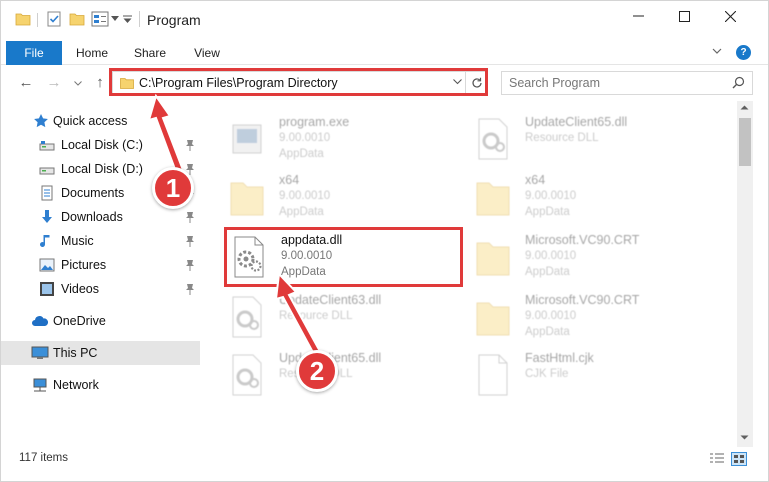 This screenshot has height=482, width=769. What do you see at coordinates (47, 289) in the screenshot?
I see `videos-icon` at bounding box center [47, 289].